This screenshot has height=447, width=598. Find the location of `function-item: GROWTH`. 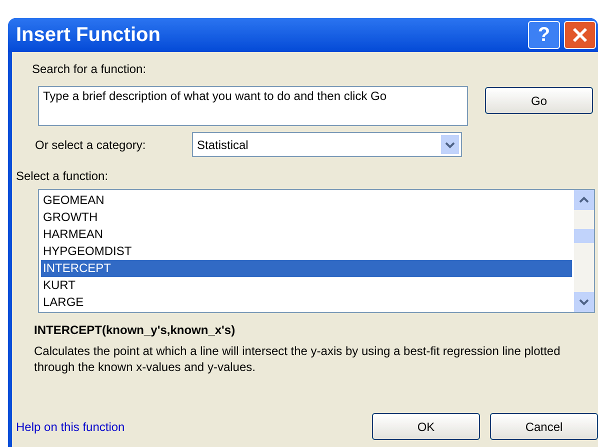

function-item: GROWTH is located at coordinates (306, 217).